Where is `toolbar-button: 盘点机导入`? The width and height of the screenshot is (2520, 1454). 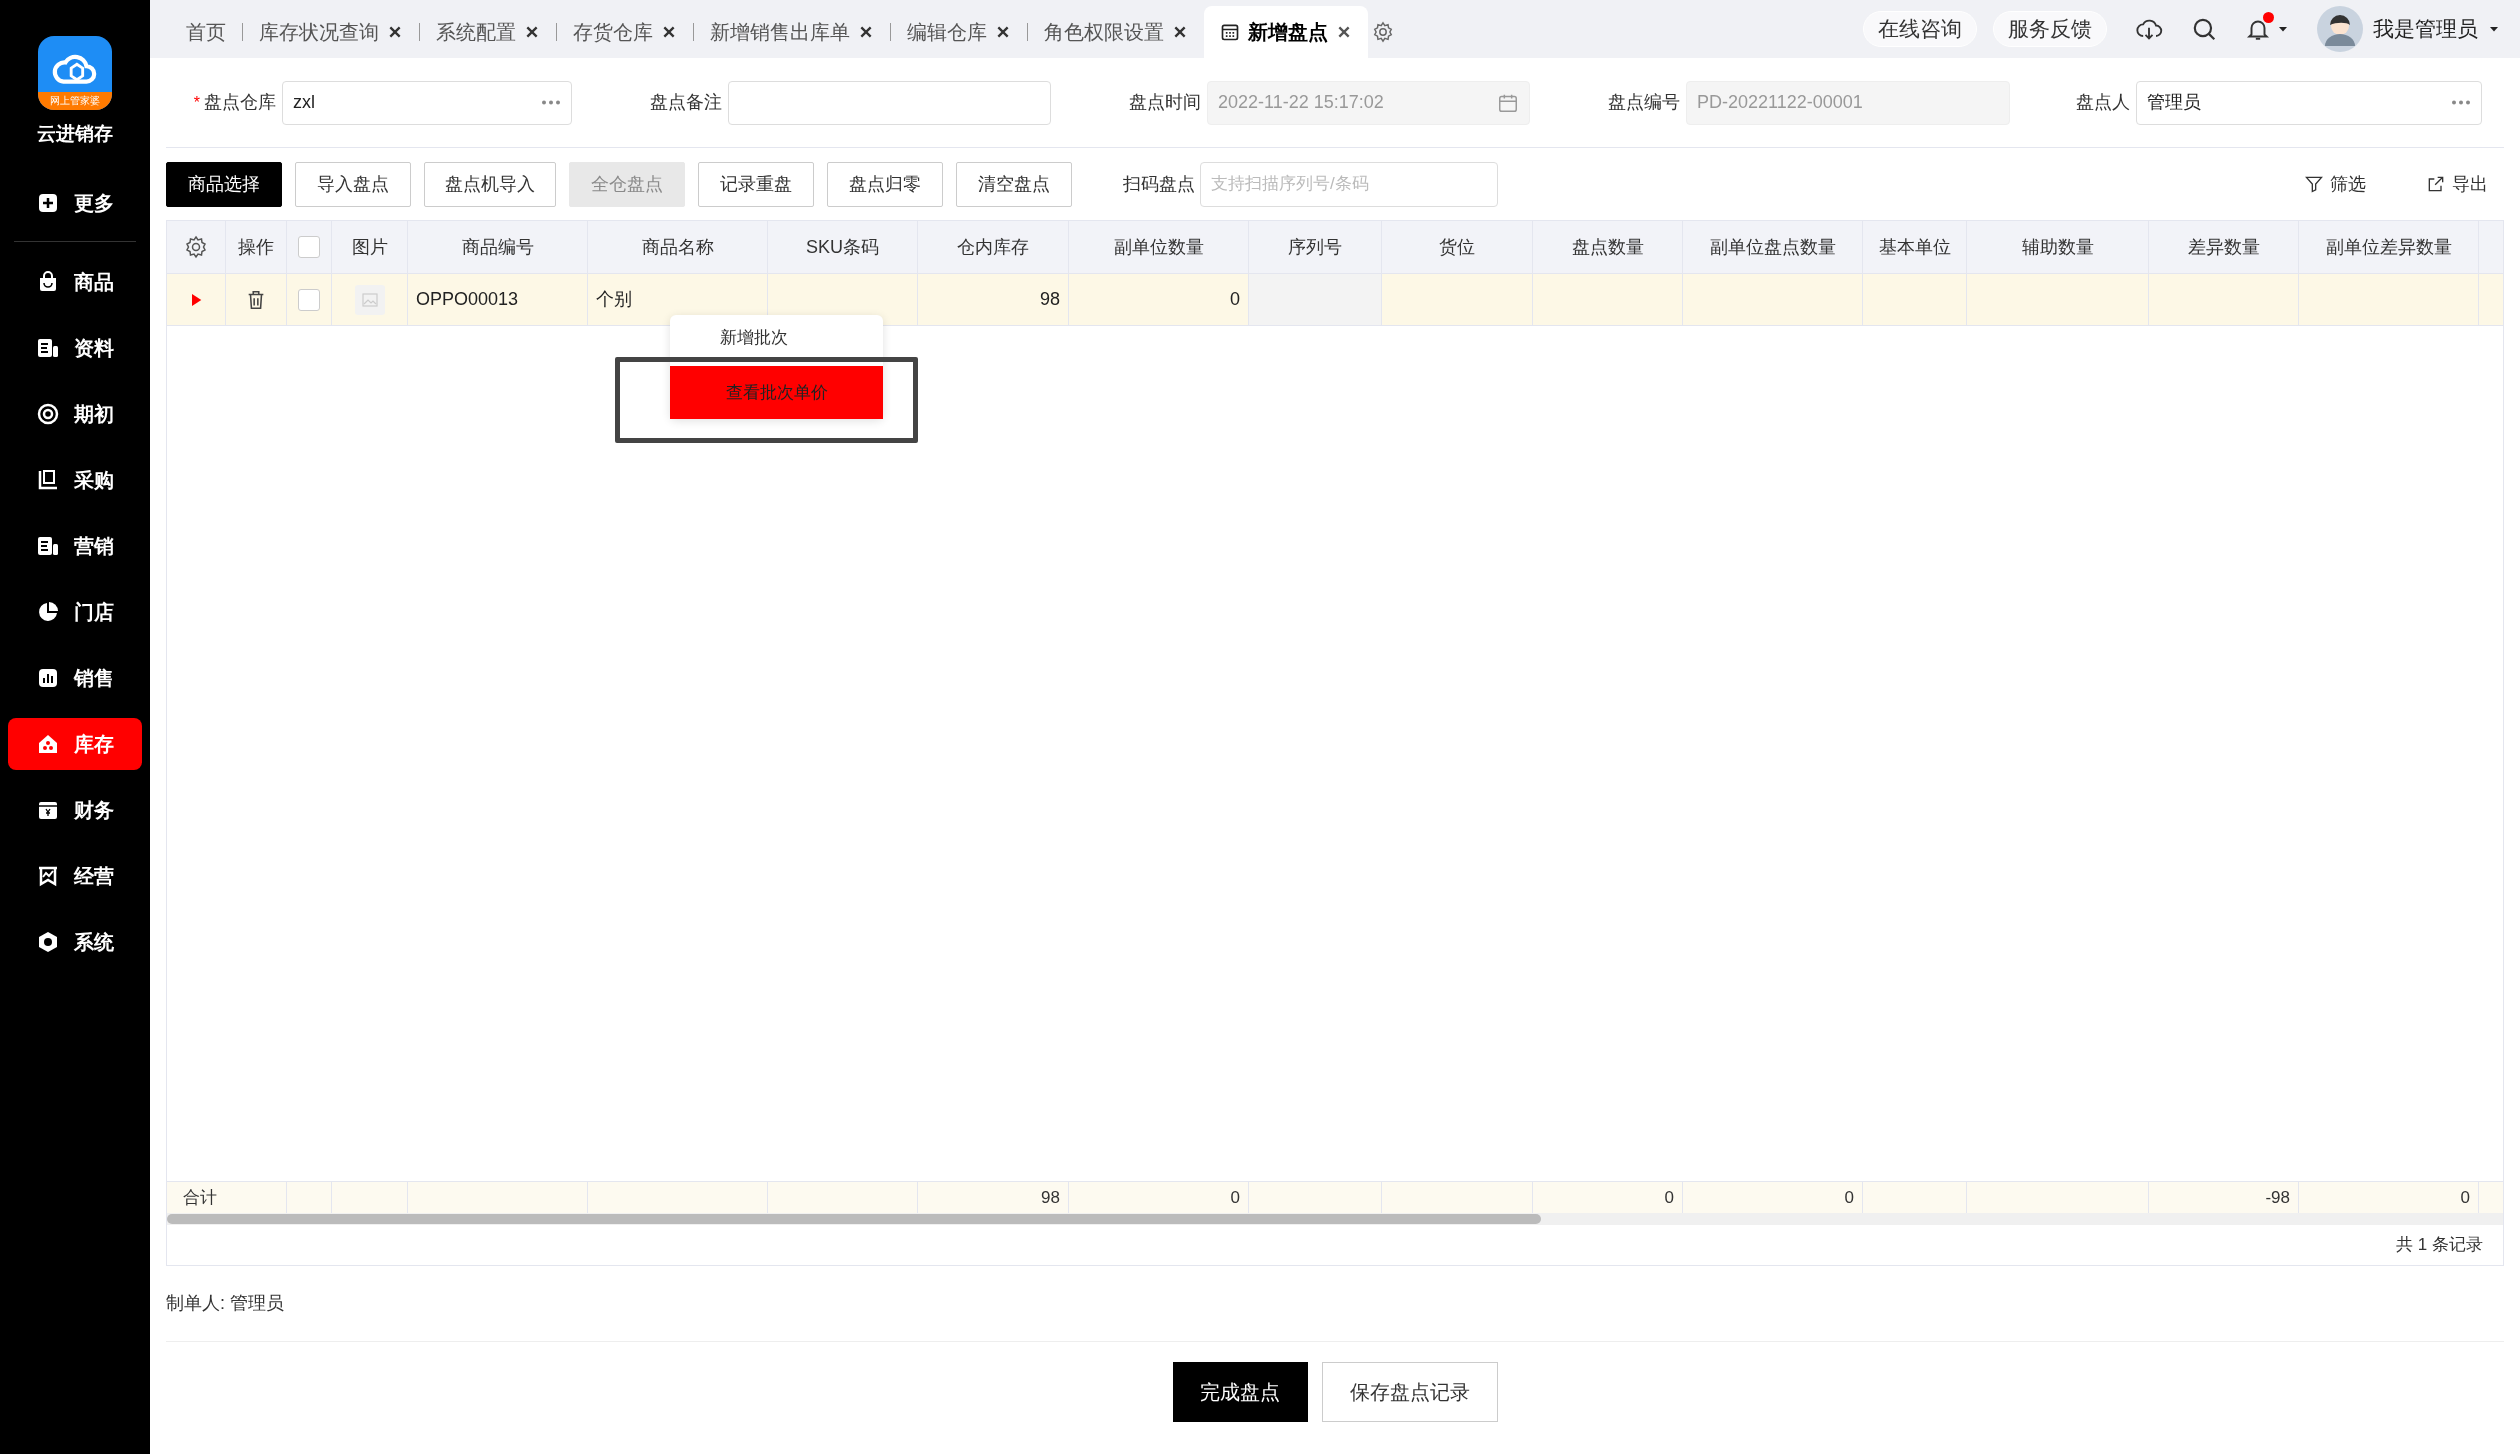
toolbar-button: 盘点机导入 is located at coordinates (490, 184).